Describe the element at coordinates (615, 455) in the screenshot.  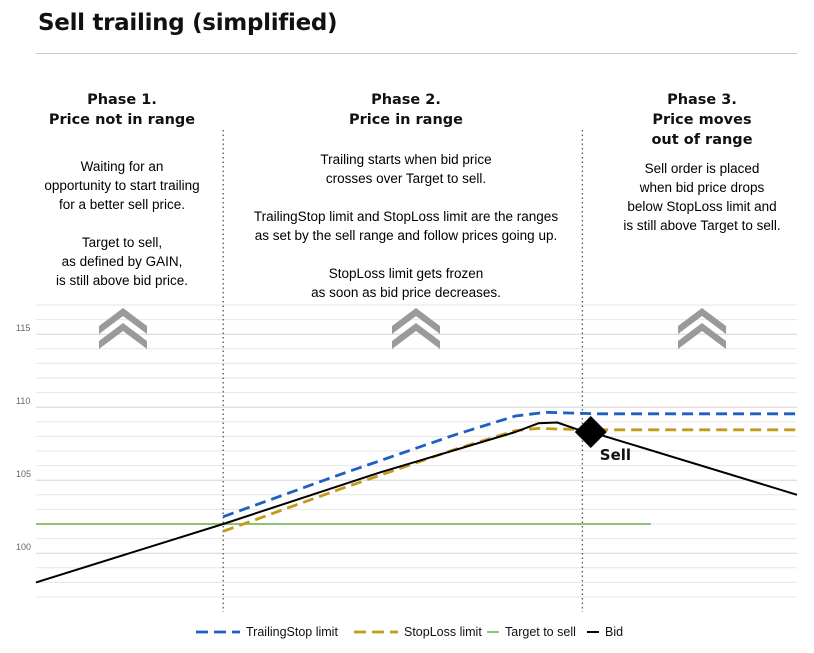
I see `sell-annotation-label: Sell` at that location.